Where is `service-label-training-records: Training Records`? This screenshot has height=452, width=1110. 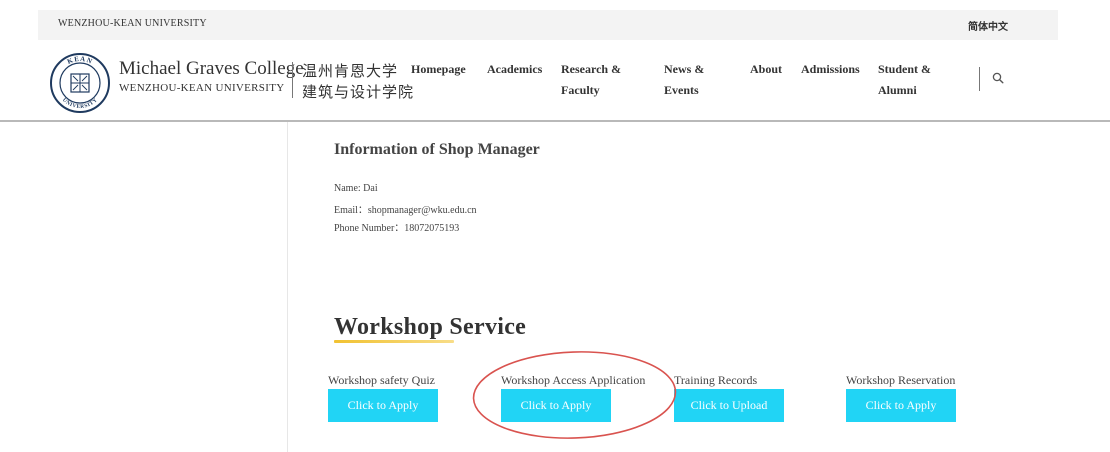
service-label-training-records: Training Records is located at coordinates (716, 380).